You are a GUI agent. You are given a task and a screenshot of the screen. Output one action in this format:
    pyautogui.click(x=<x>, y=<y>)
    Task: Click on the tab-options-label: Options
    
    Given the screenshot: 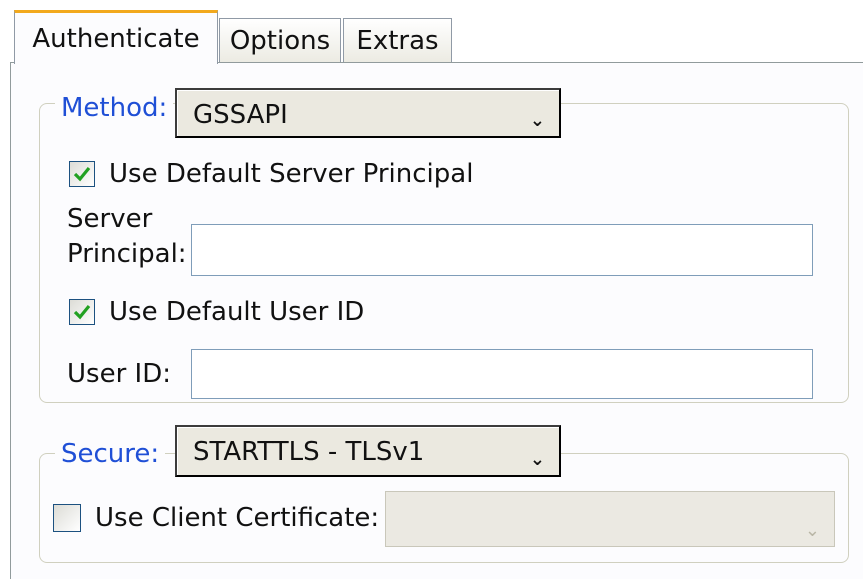 What is the action you would take?
    pyautogui.click(x=280, y=40)
    